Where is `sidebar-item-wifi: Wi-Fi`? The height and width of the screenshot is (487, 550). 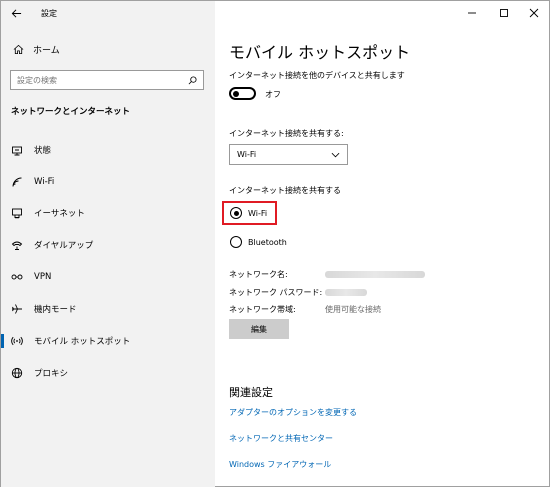
sidebar-item-wifi: Wi-Fi is located at coordinates (108, 182).